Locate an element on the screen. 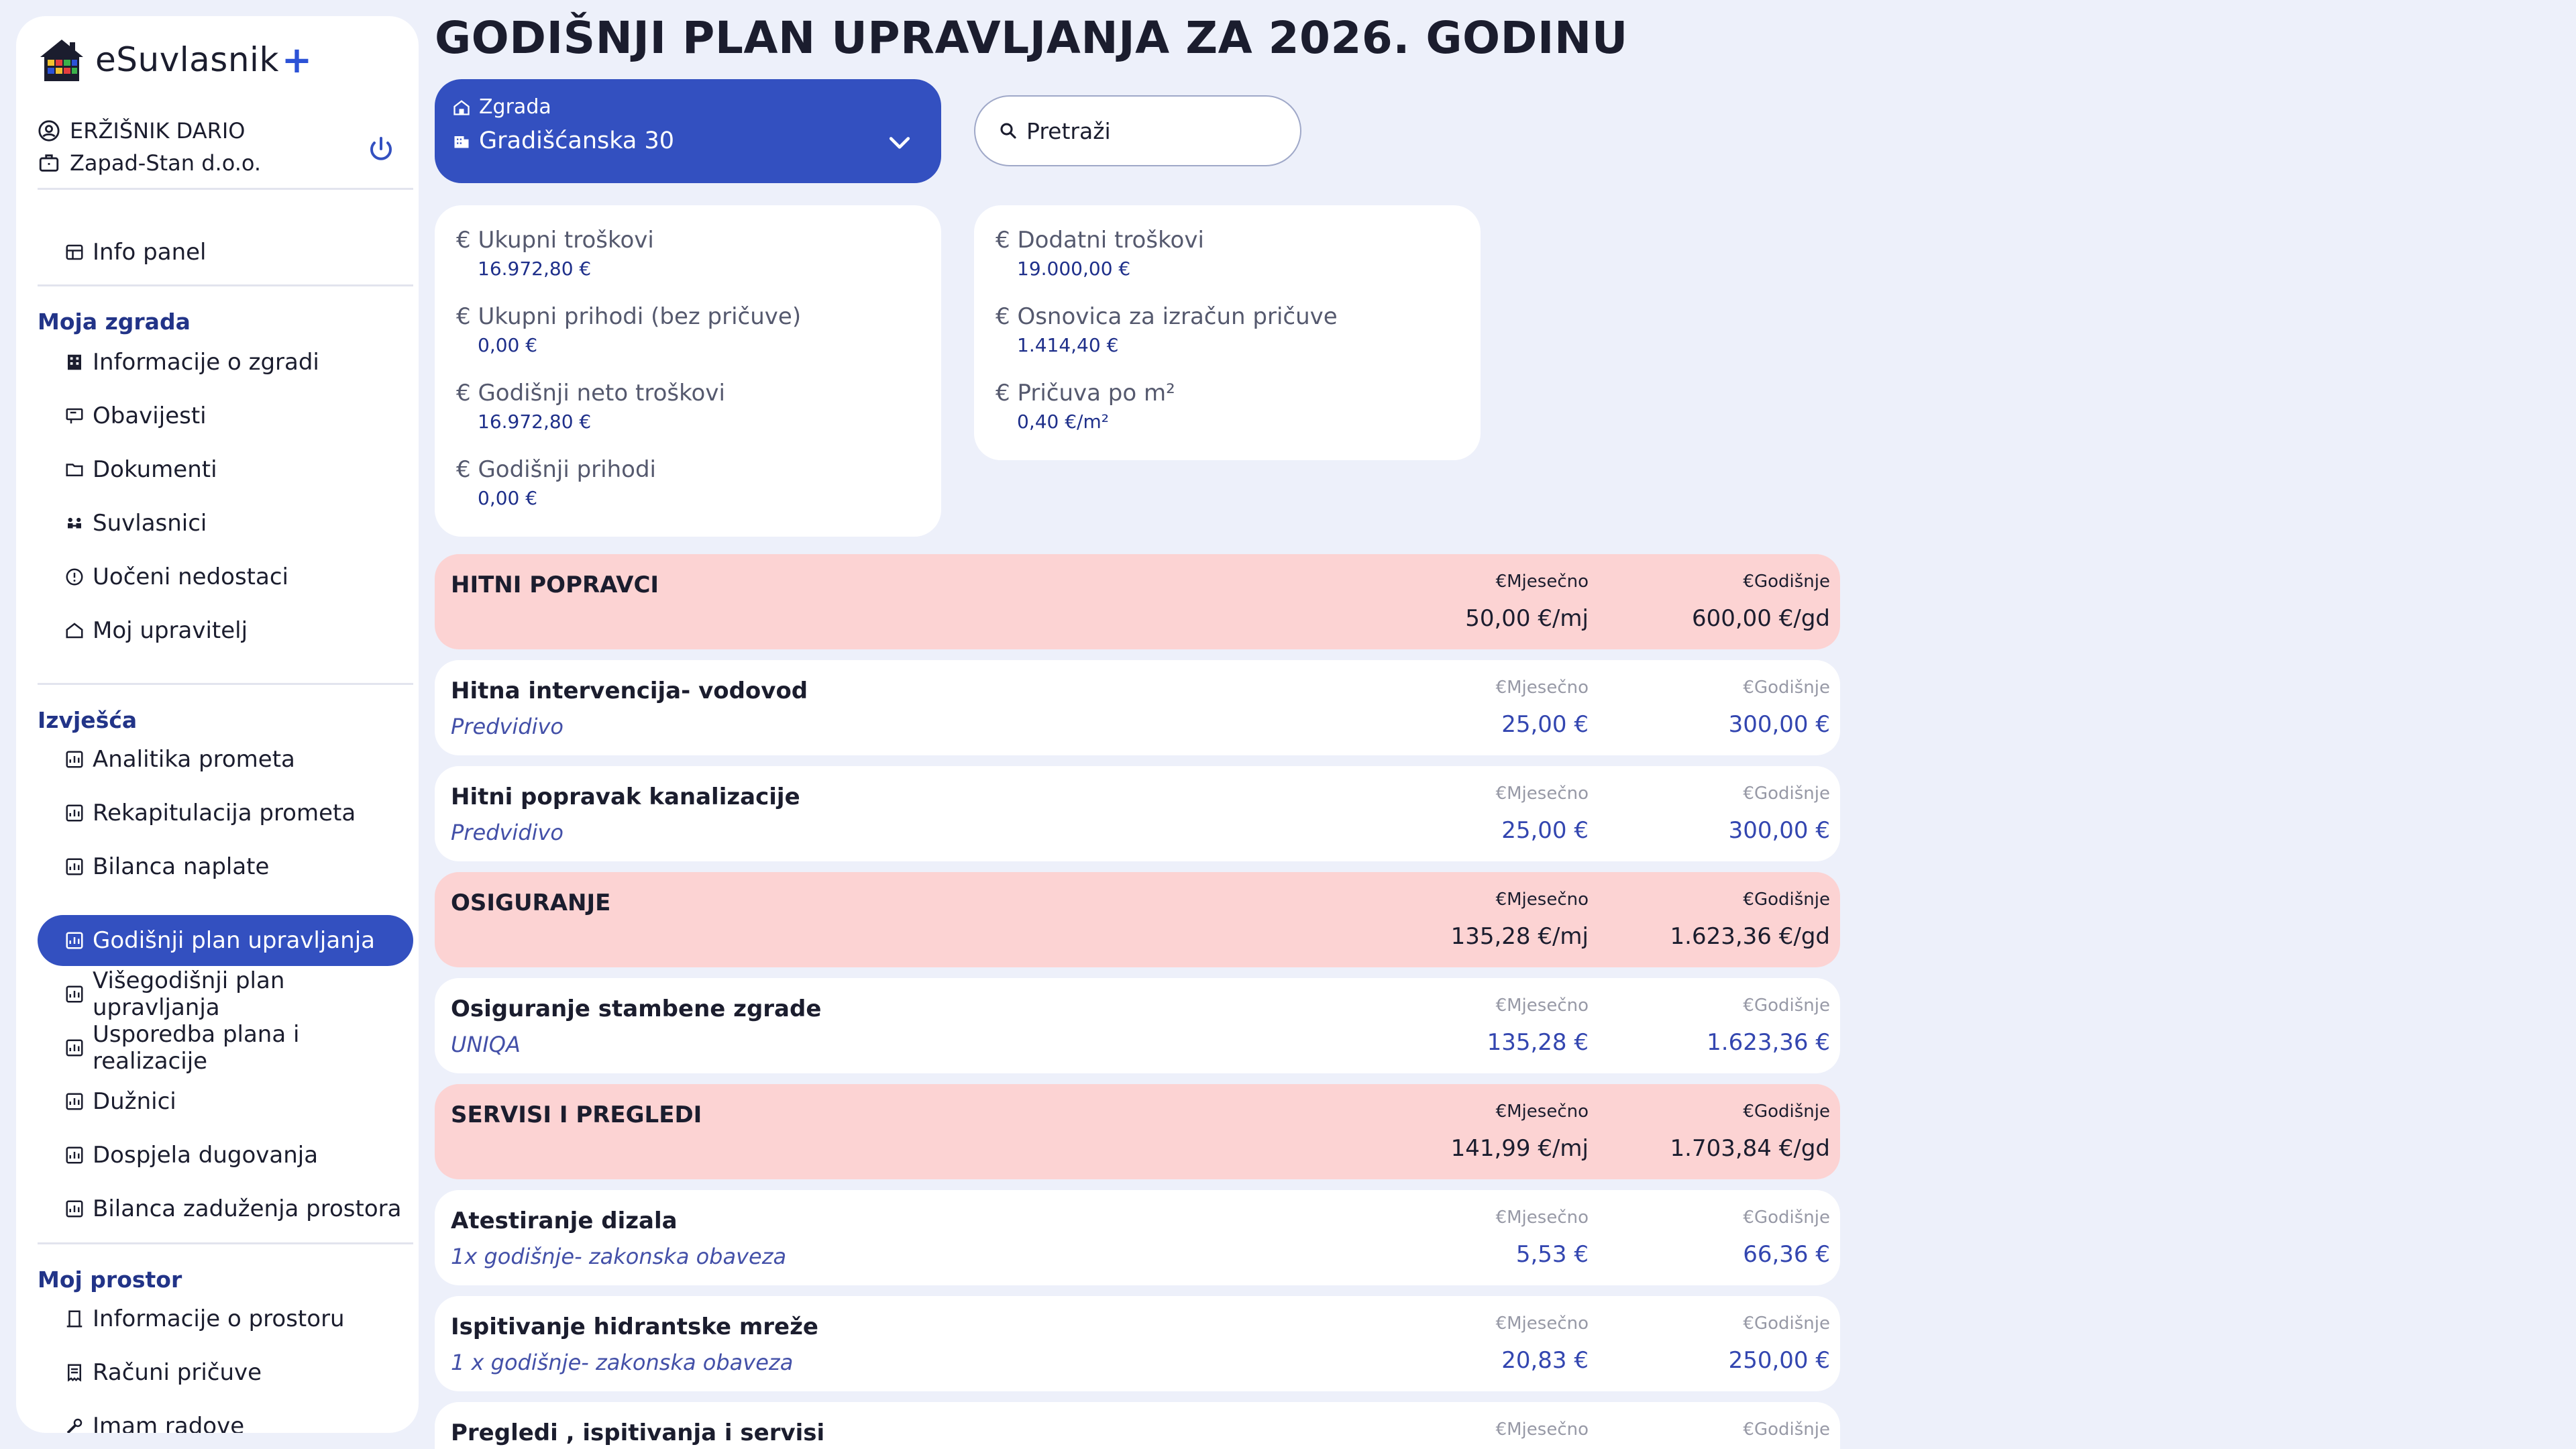  yearly-value: 1.623,36 €/gd is located at coordinates (1750, 936).